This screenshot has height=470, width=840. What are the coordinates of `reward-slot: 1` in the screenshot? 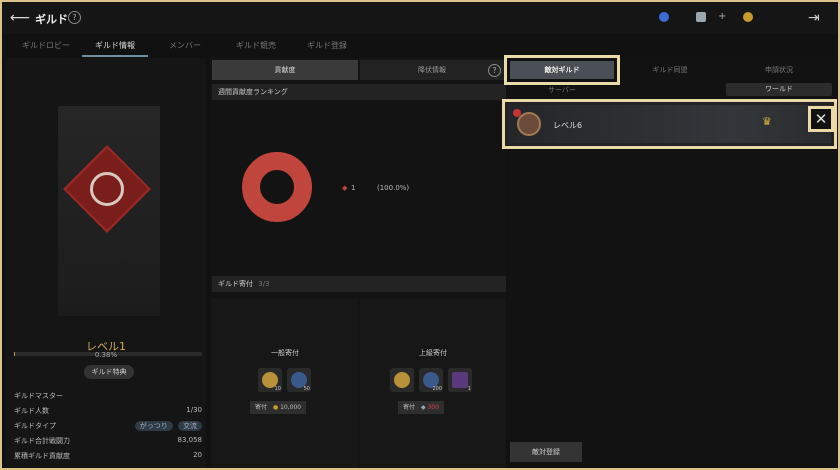 It's located at (460, 380).